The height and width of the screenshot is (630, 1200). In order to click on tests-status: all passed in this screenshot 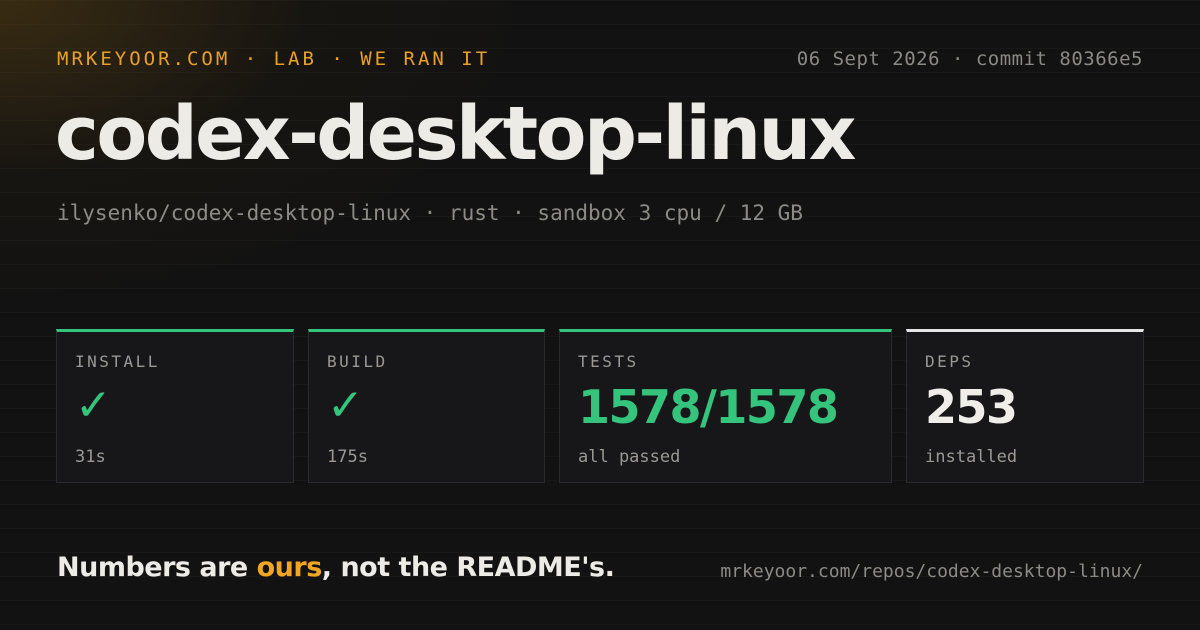, I will do `click(629, 457)`.